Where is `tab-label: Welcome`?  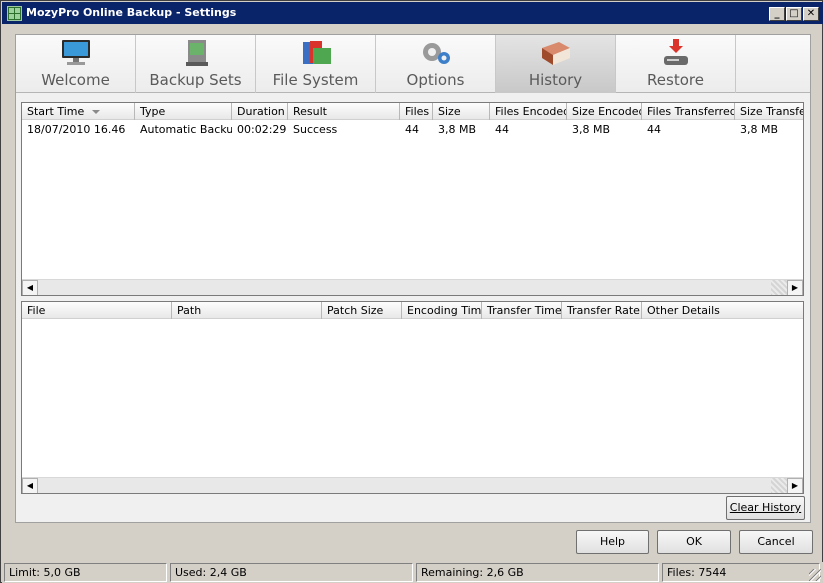
tab-label: Welcome is located at coordinates (75, 80).